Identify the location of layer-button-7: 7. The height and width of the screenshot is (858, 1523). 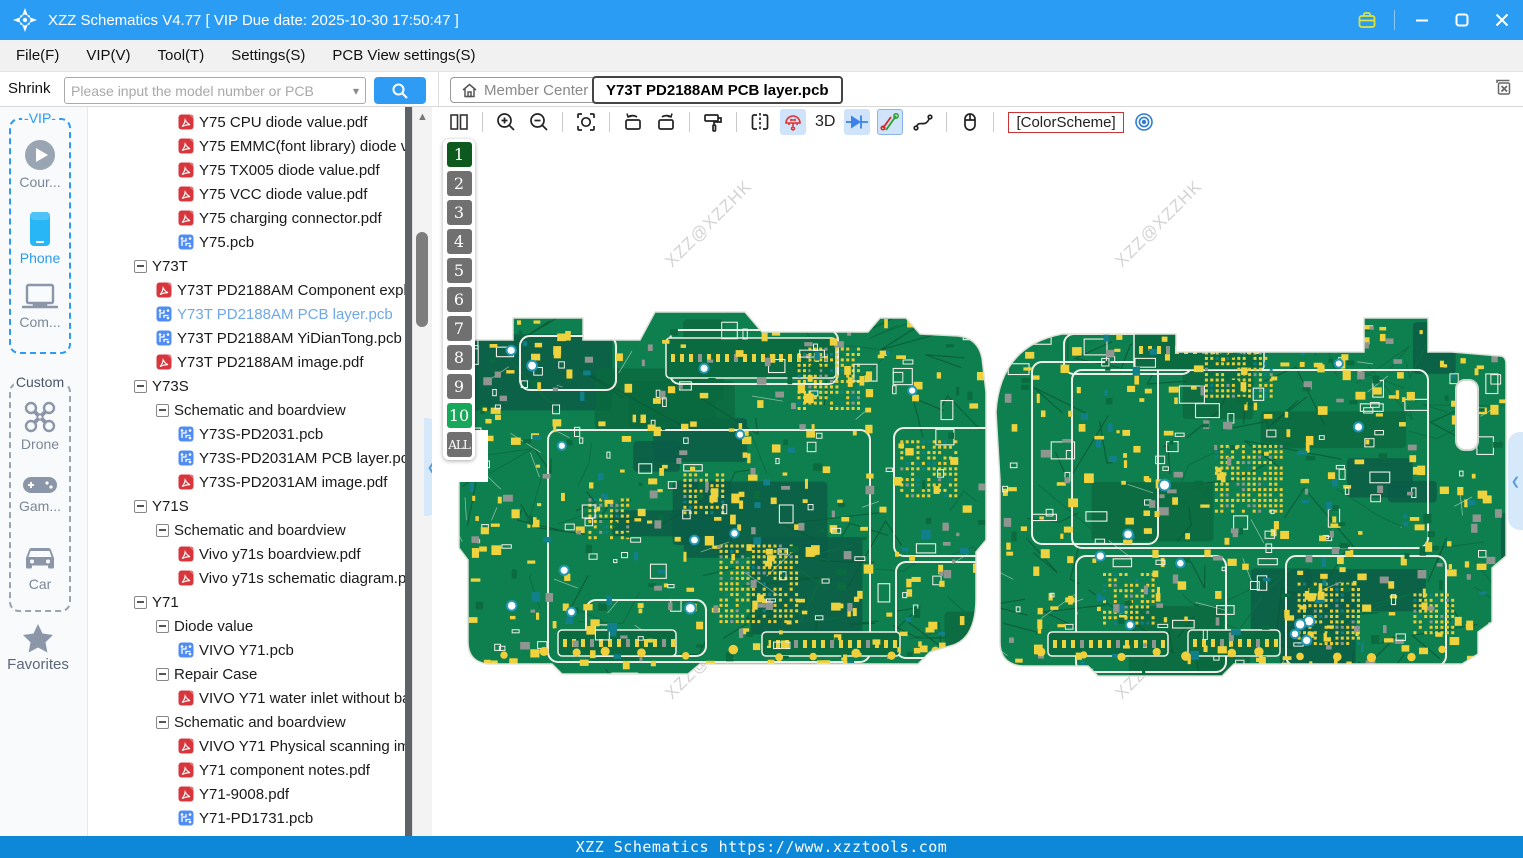
(459, 328).